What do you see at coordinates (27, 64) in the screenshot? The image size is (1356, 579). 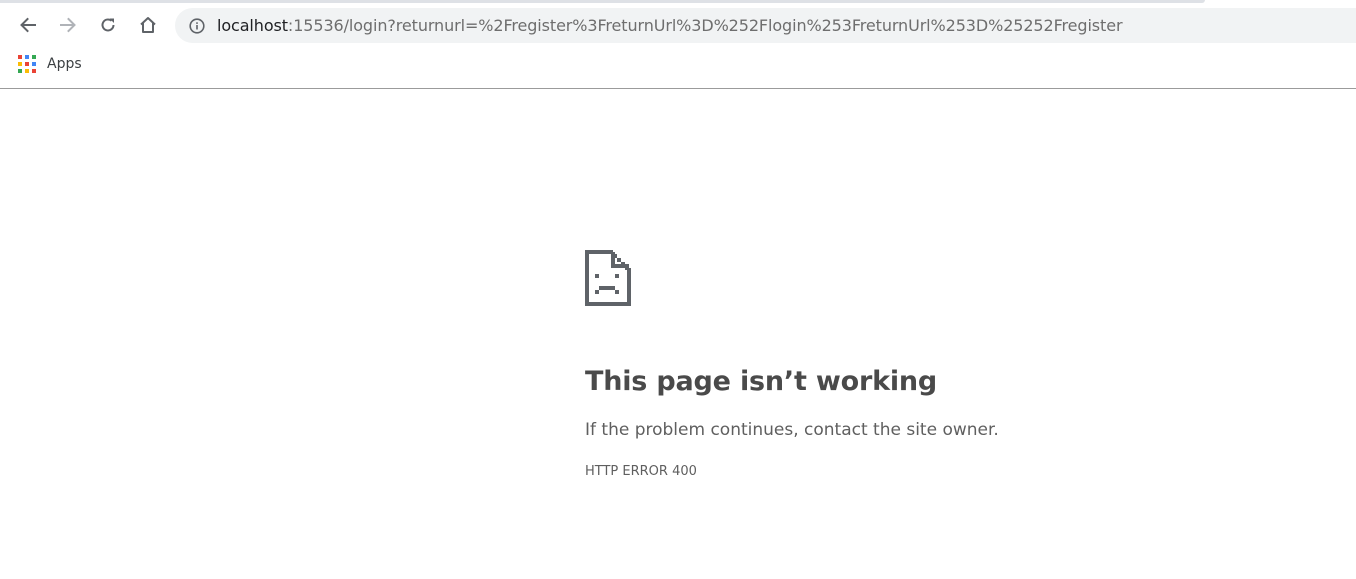 I see `apps-grid-icon` at bounding box center [27, 64].